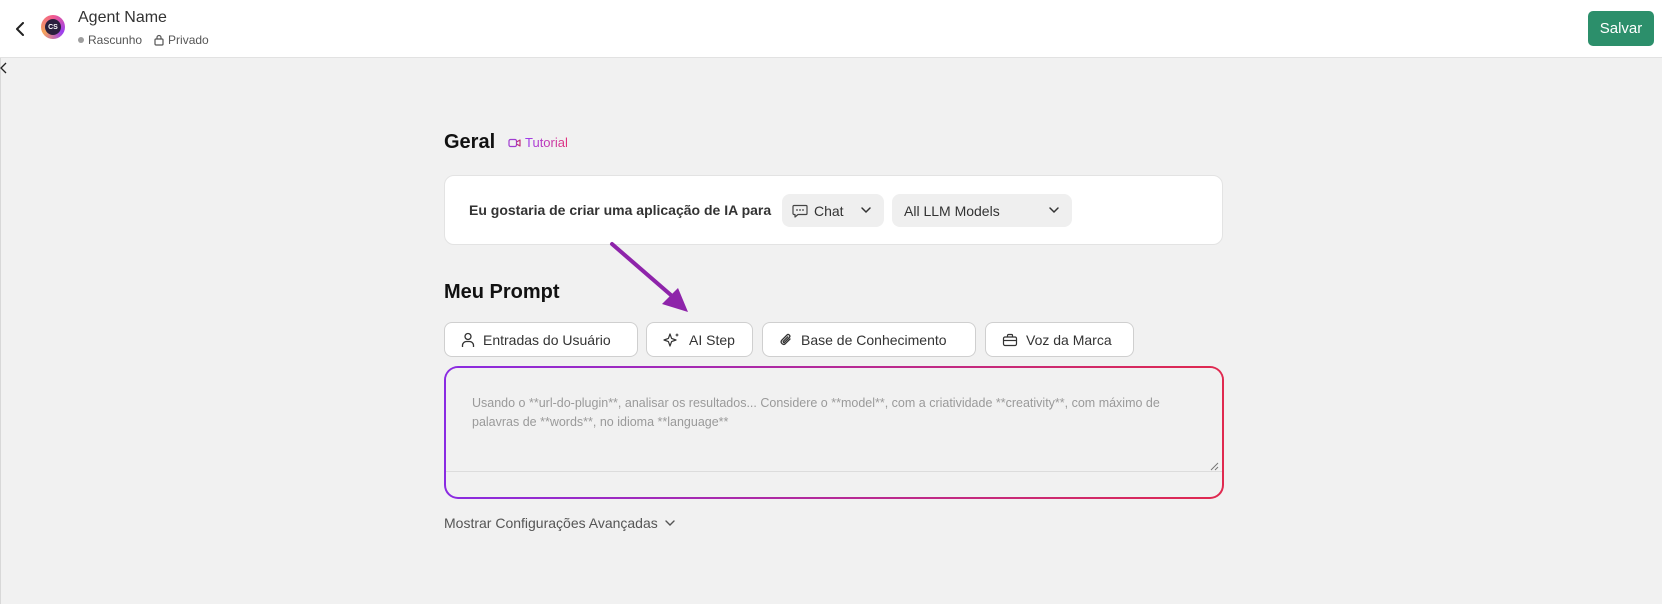  I want to click on user-icon, so click(468, 340).